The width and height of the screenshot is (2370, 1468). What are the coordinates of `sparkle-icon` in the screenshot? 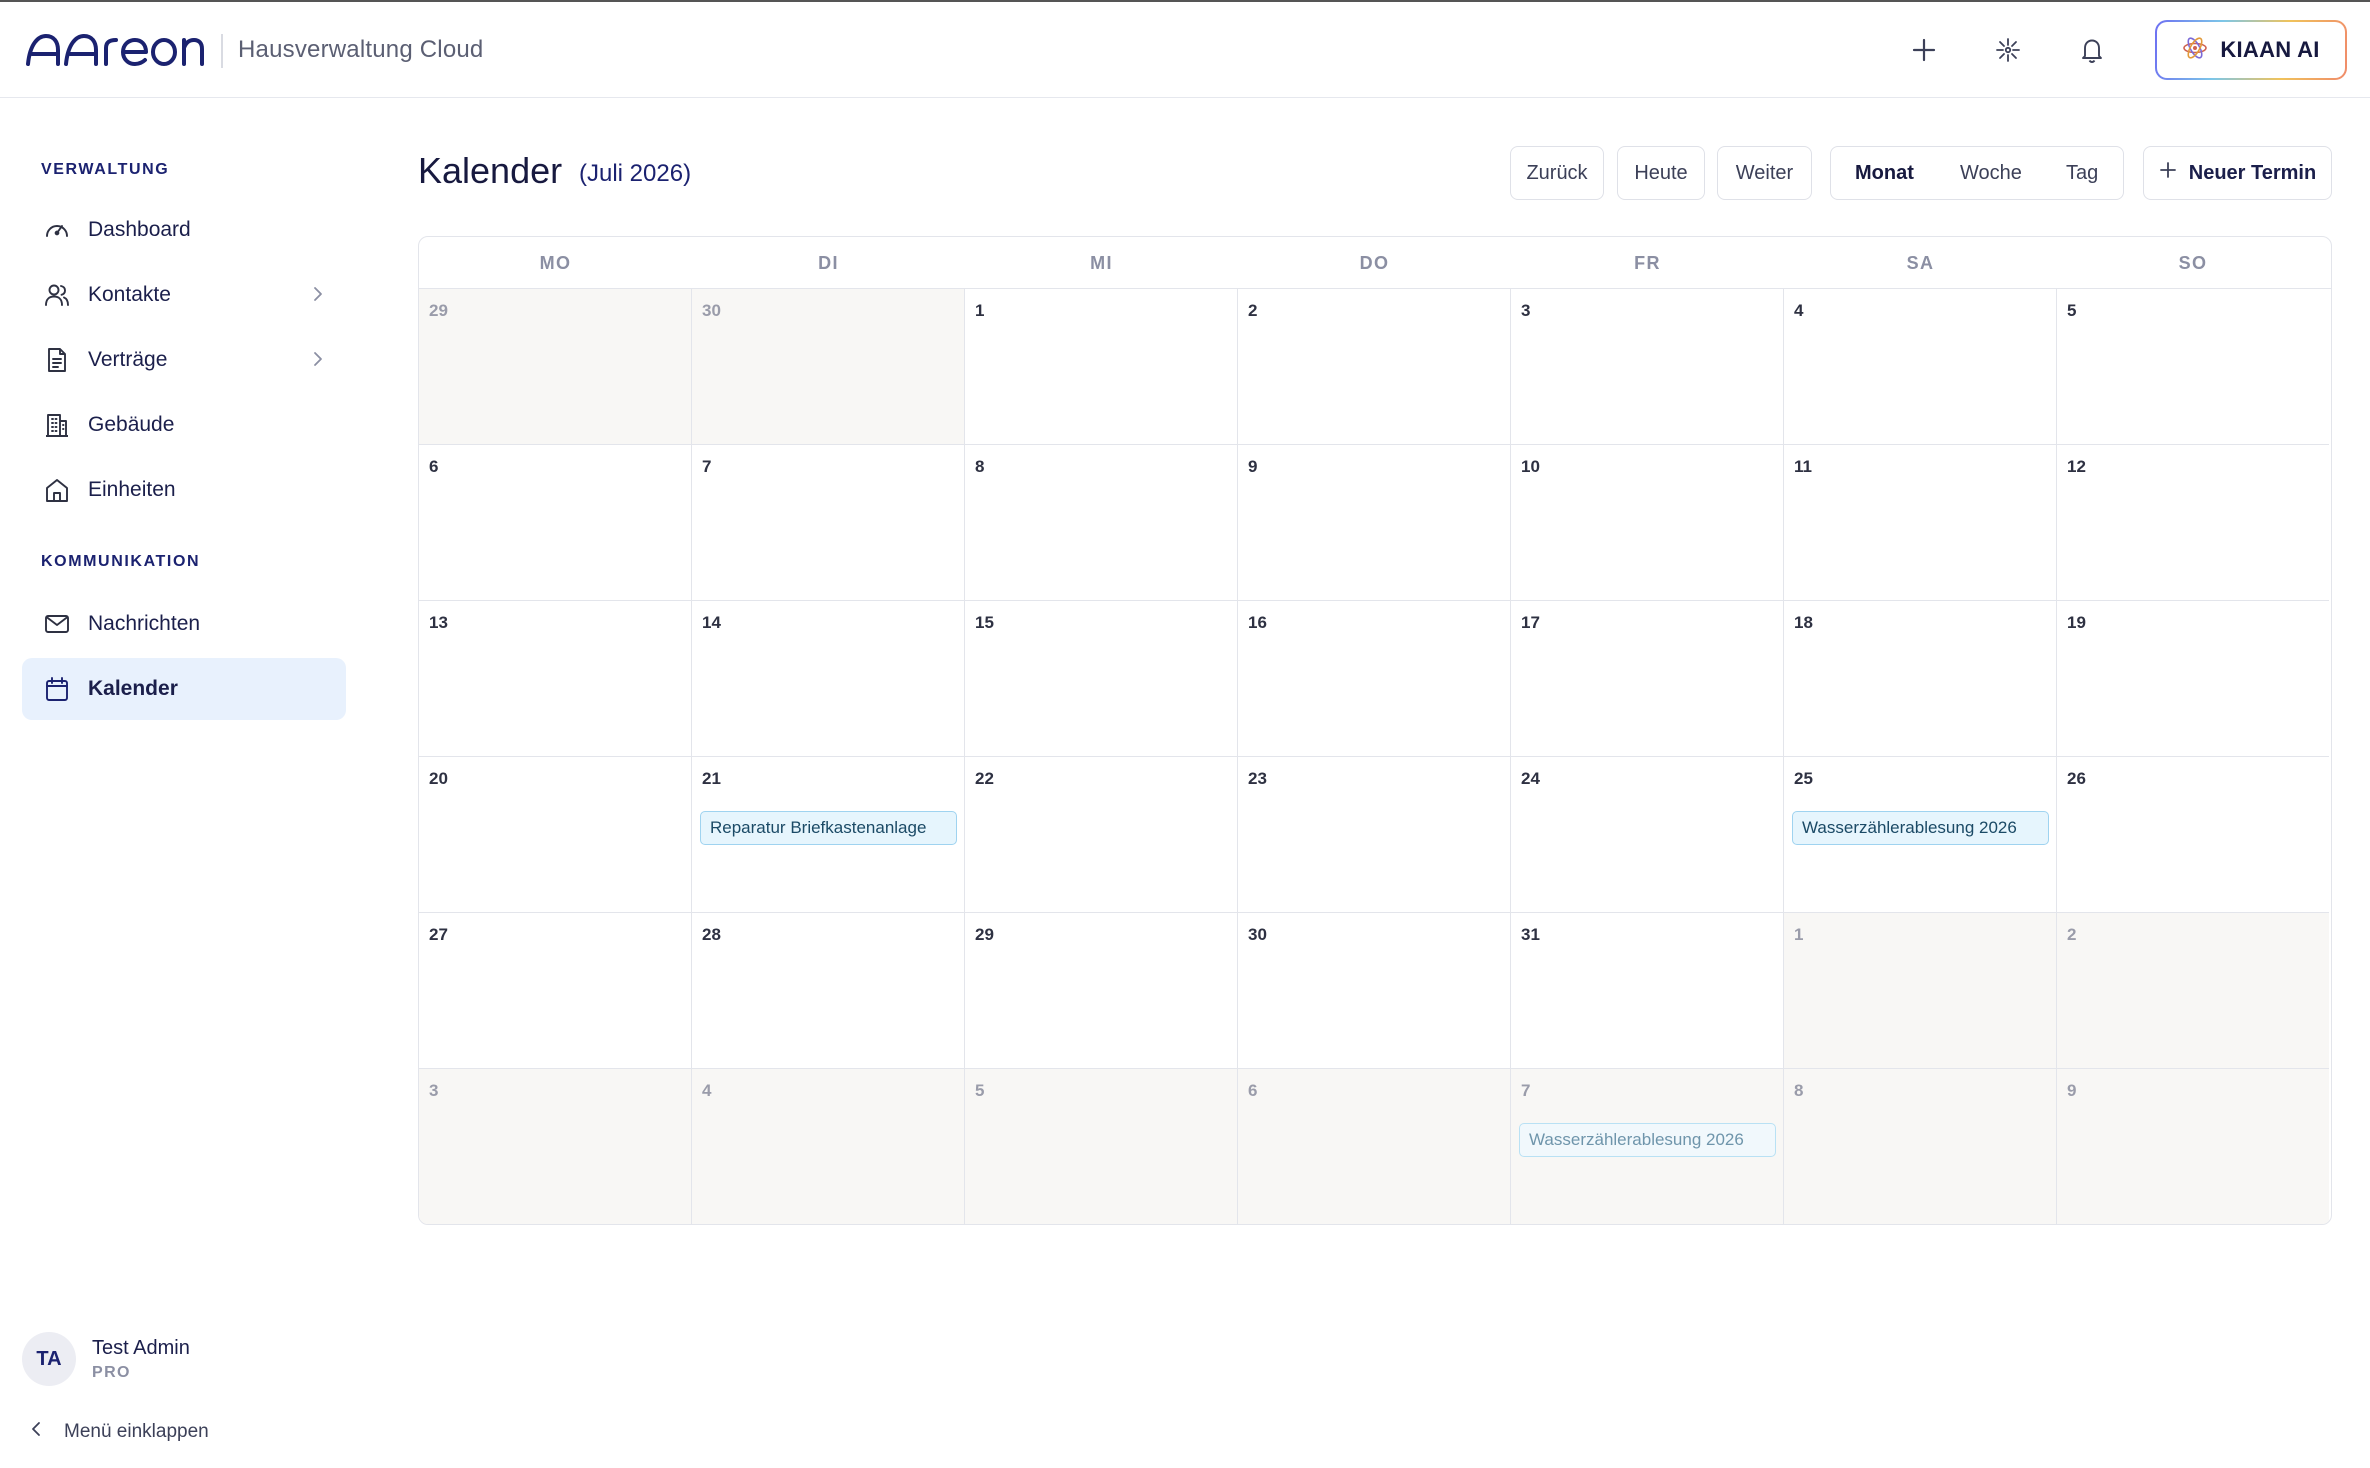 It's located at (2008, 50).